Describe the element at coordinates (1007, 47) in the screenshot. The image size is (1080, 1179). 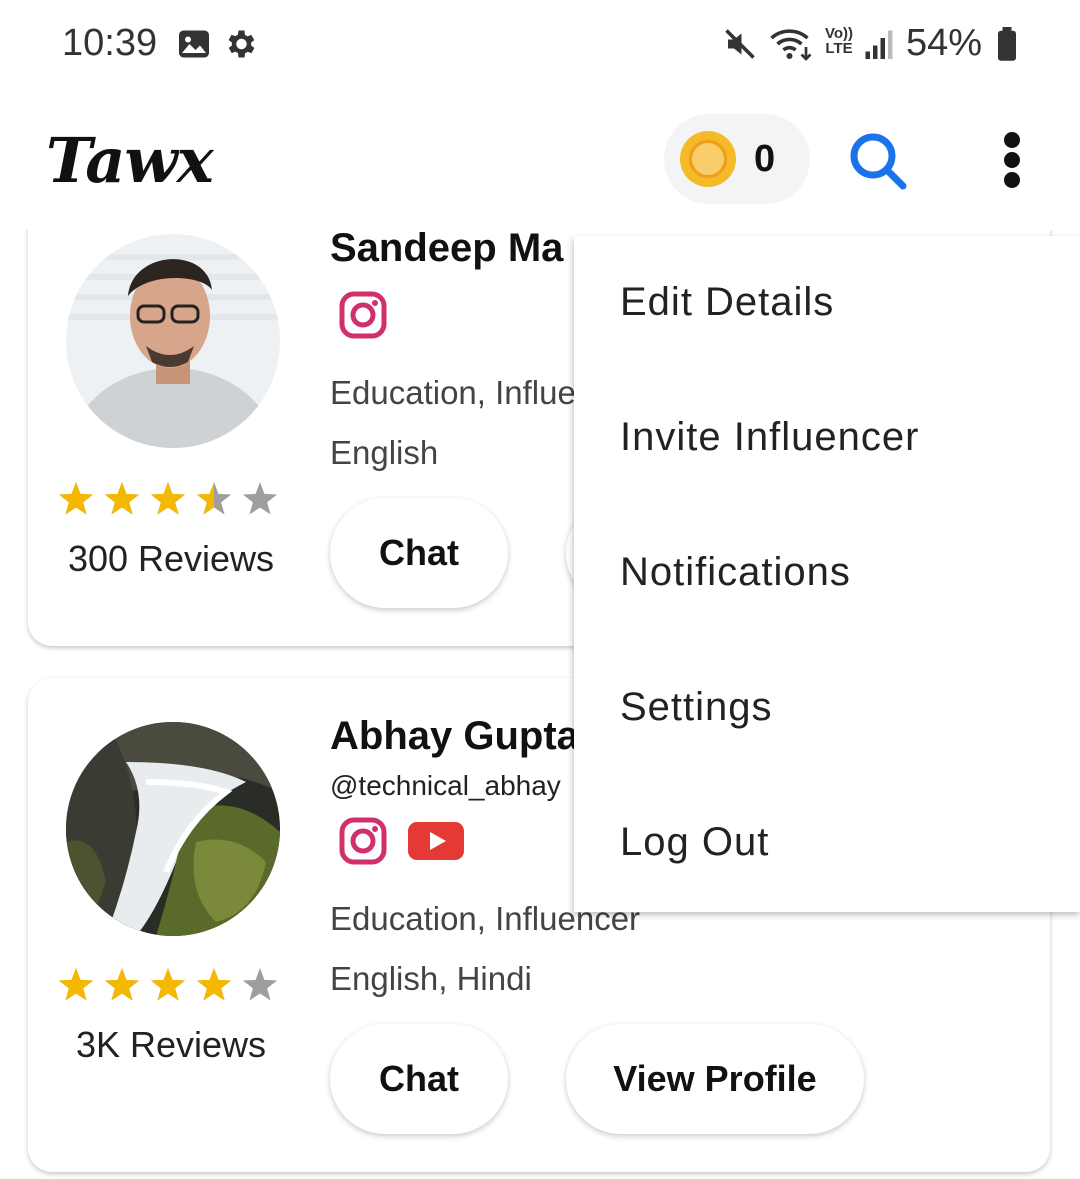
I see `battery-icon` at that location.